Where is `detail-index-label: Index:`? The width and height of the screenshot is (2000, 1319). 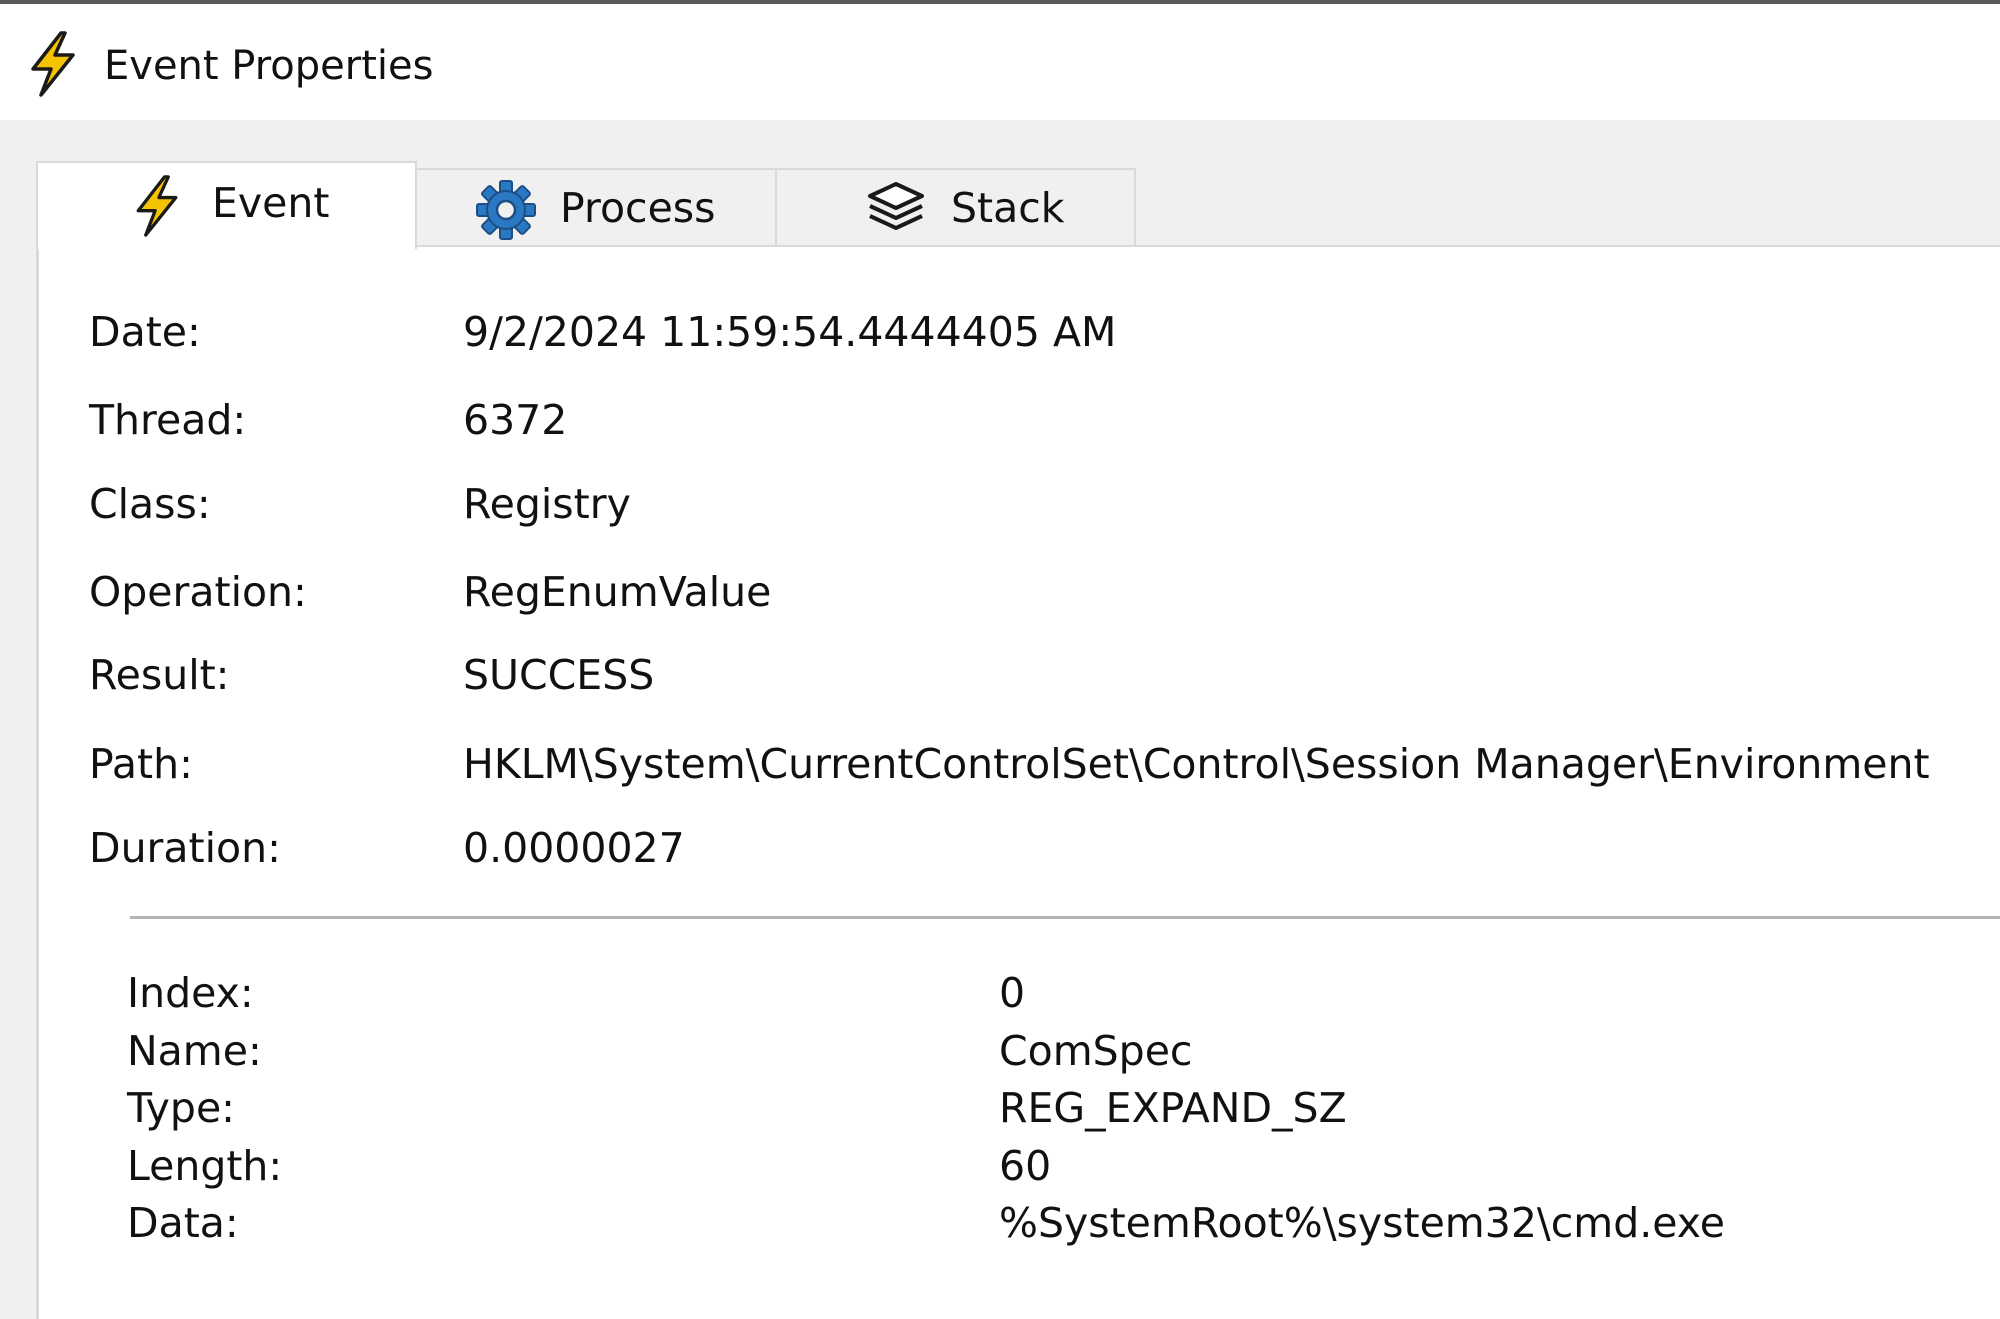
detail-index-label: Index: is located at coordinates (190, 993).